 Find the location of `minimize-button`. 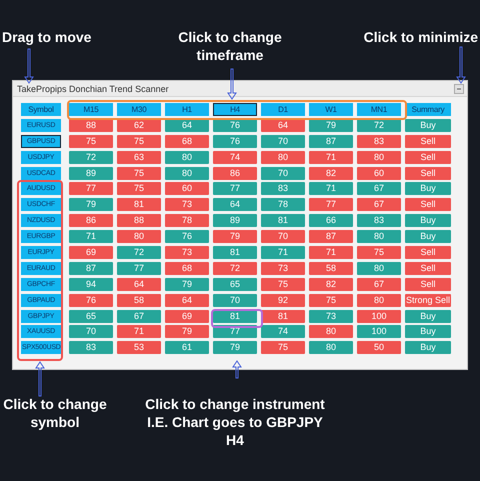

minimize-button is located at coordinates (459, 89).